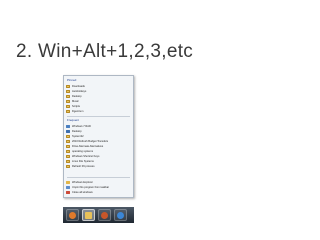  I want to click on taskbar, so click(98, 215).